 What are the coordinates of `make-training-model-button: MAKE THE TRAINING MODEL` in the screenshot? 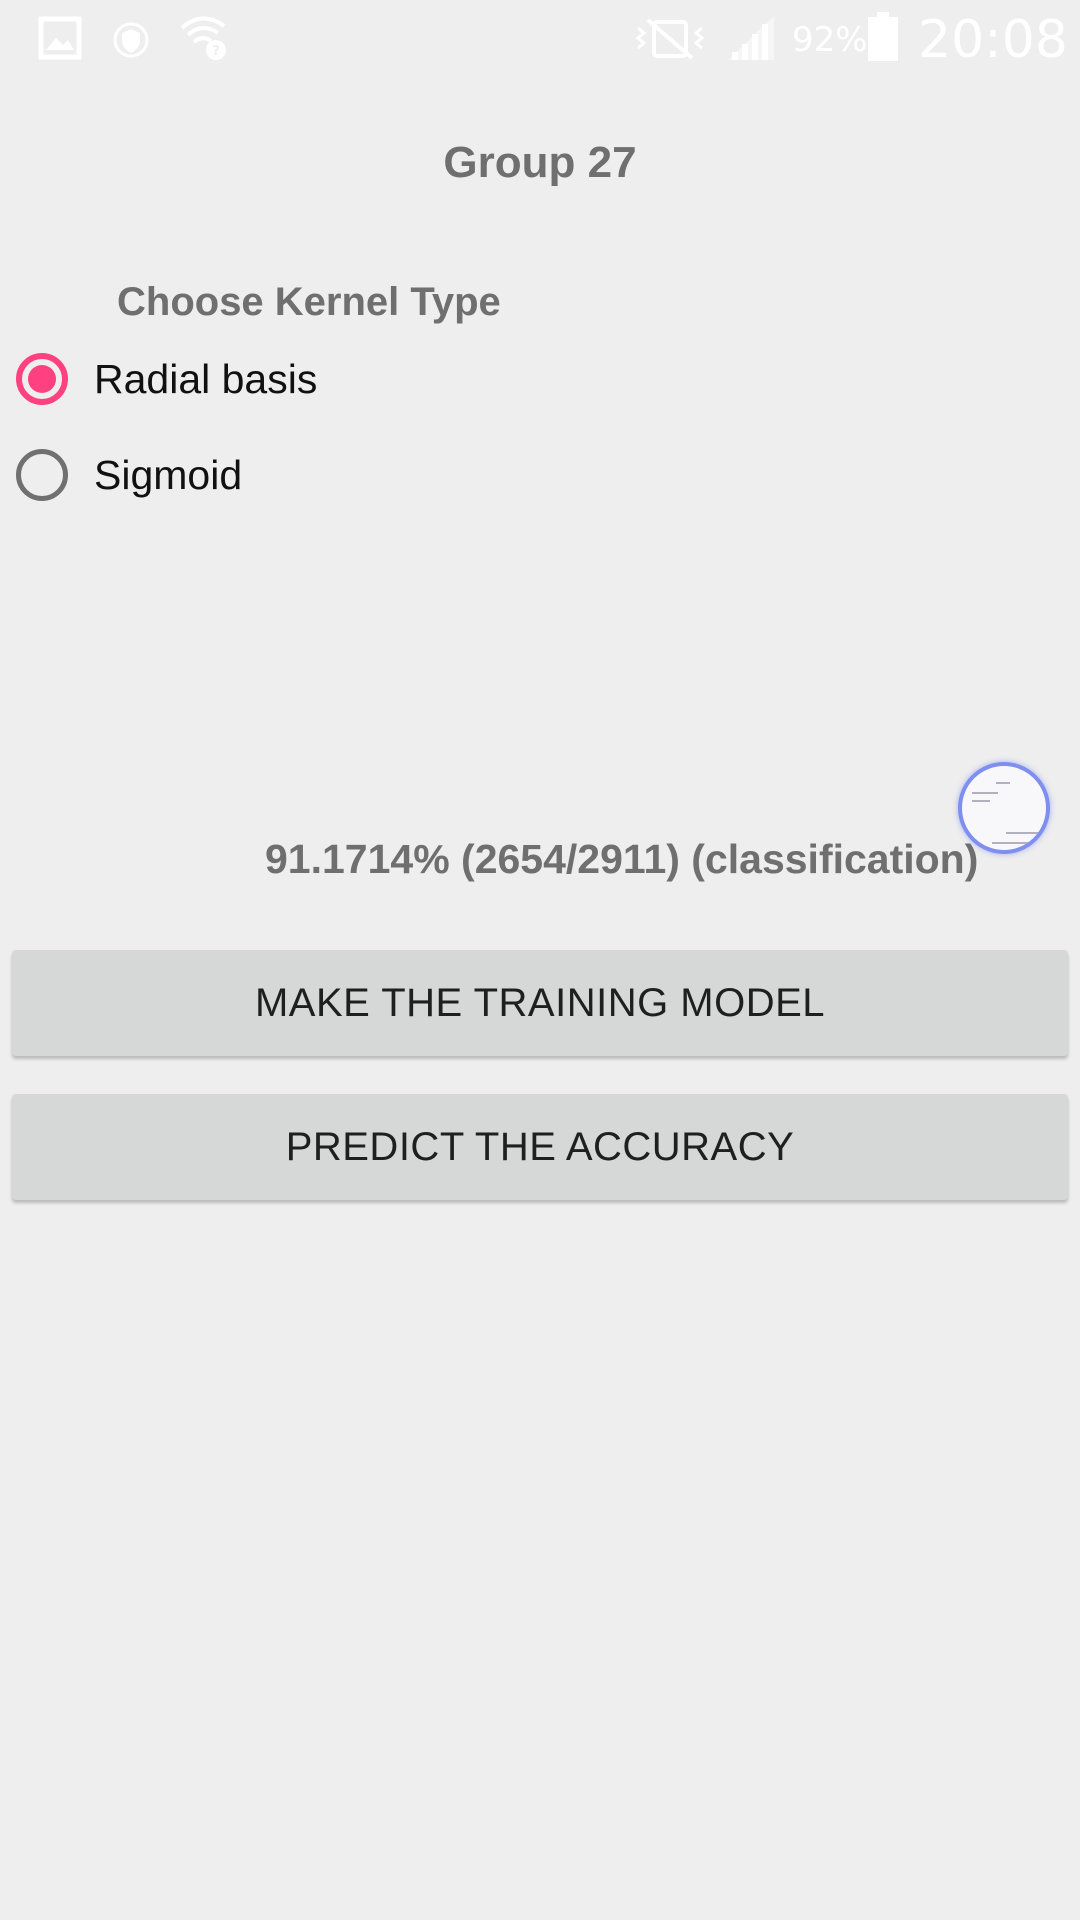 It's located at (540, 1003).